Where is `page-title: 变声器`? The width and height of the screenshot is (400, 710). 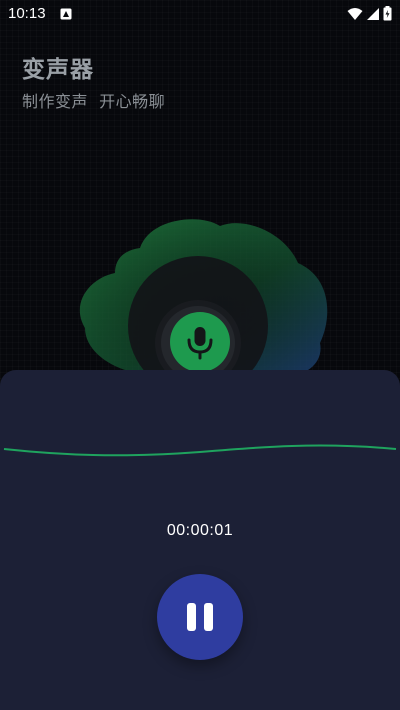
page-title: 变声器 is located at coordinates (58, 70).